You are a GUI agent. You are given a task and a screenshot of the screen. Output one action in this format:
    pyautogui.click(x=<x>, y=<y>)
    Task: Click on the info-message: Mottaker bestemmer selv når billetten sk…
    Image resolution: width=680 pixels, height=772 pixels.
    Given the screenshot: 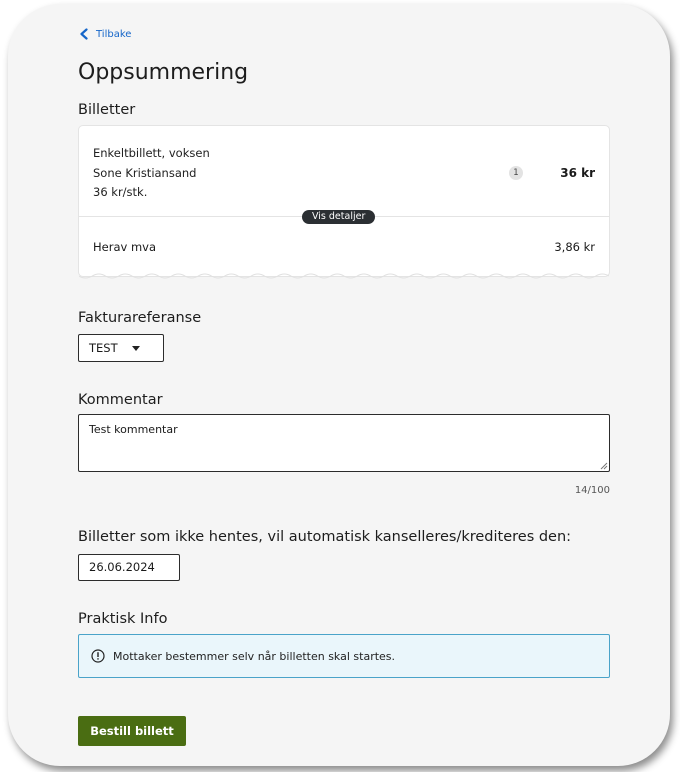 What is the action you would take?
    pyautogui.click(x=254, y=656)
    